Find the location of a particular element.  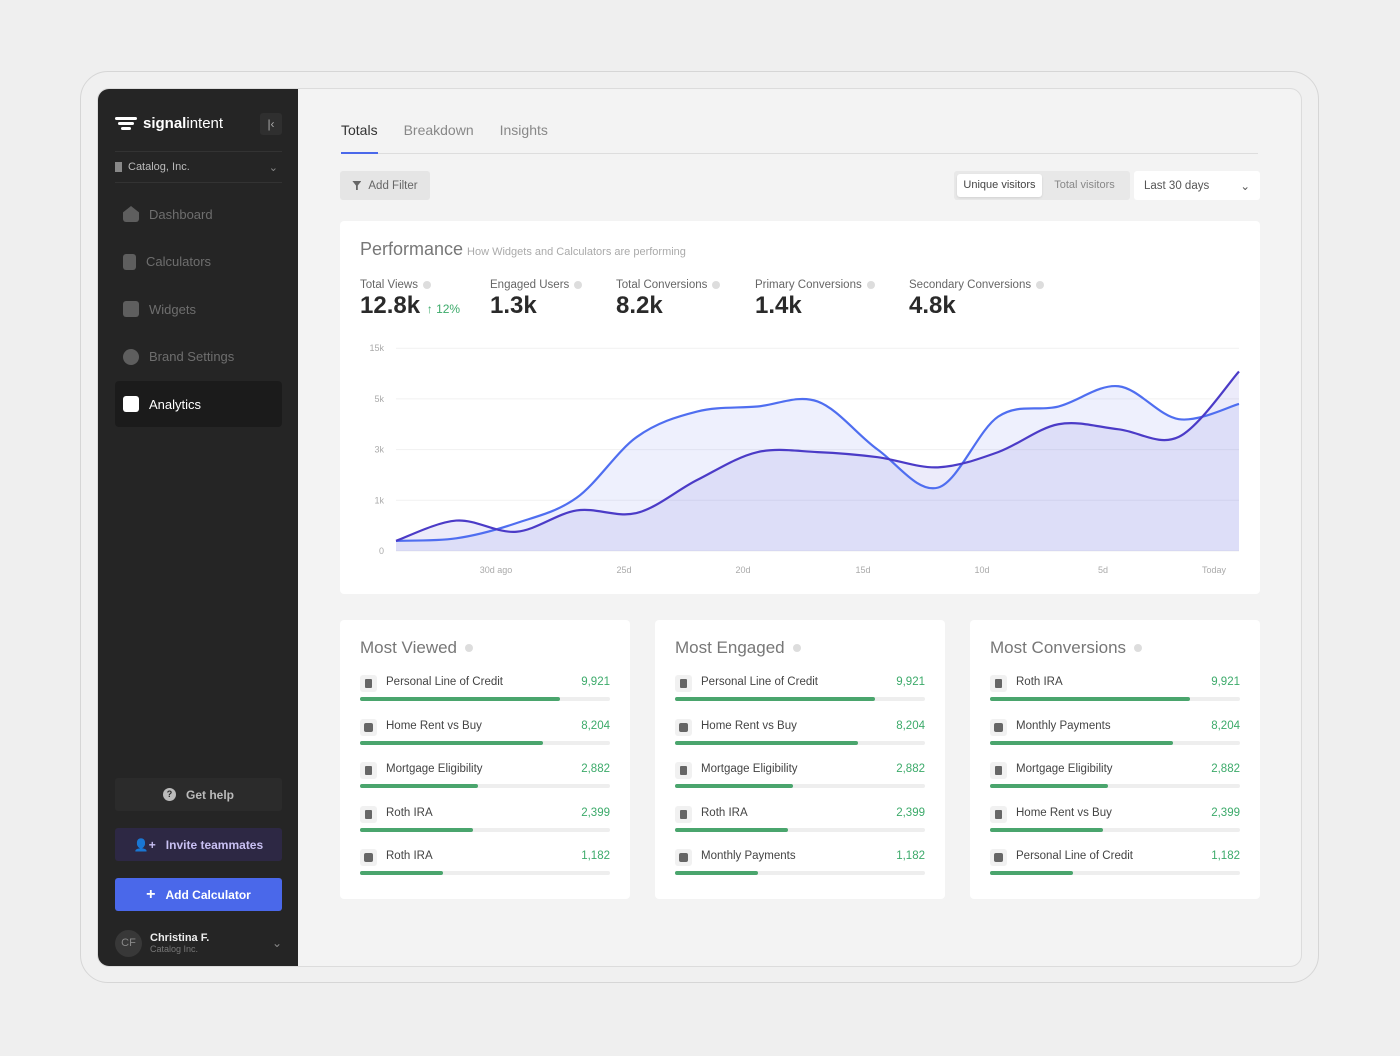

filter-icon is located at coordinates (357, 185).